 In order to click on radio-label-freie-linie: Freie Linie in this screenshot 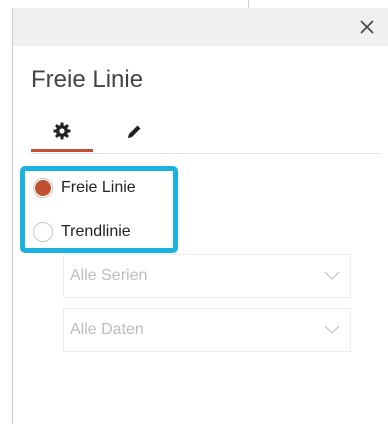, I will do `click(98, 187)`.